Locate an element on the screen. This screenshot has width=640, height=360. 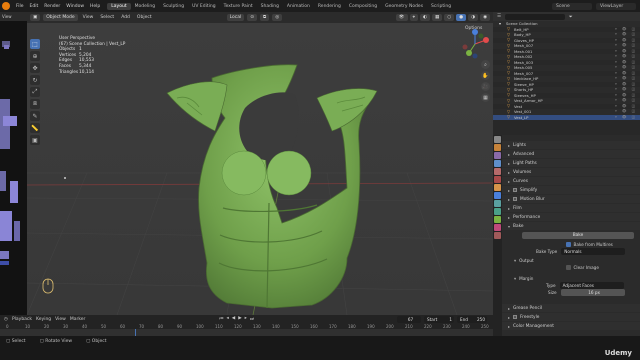
workspace-tab-scripting: Scripting is located at coordinates (441, 6).